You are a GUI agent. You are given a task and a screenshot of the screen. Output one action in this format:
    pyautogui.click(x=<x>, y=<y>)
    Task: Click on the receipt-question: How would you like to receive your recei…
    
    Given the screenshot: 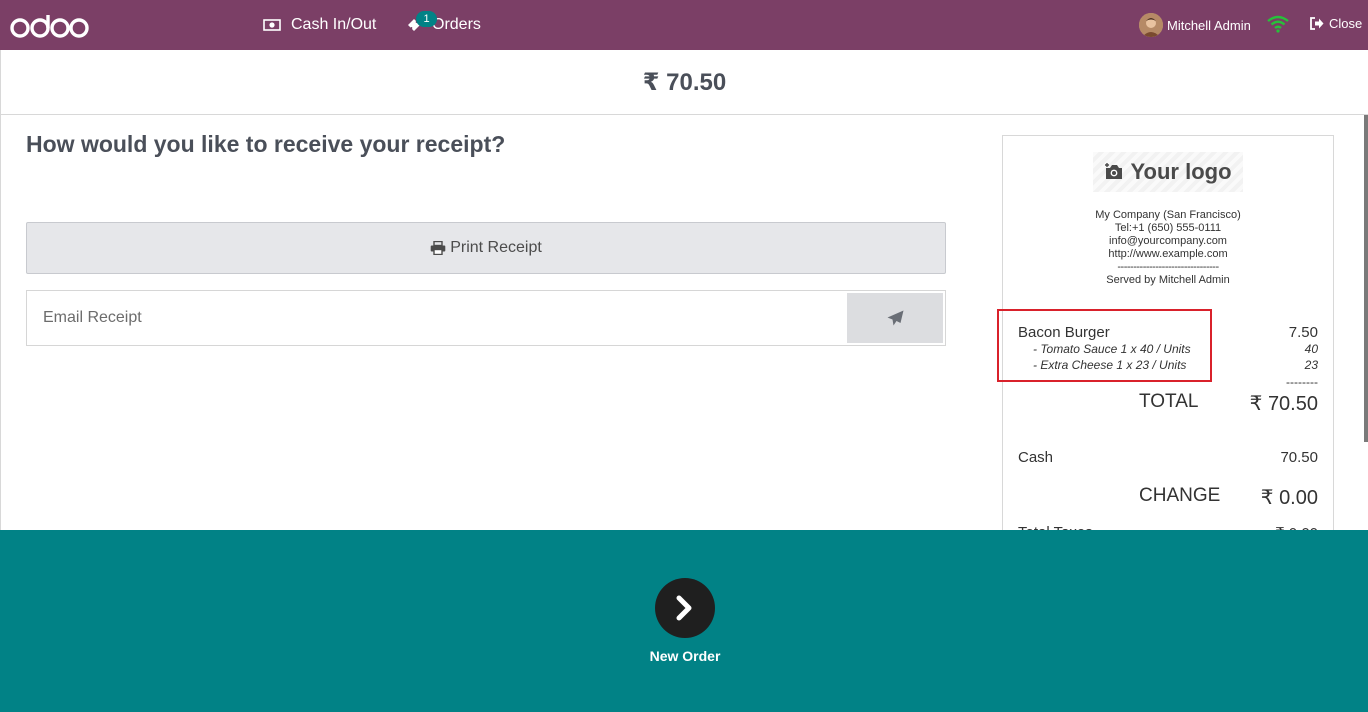 What is the action you would take?
    pyautogui.click(x=266, y=144)
    